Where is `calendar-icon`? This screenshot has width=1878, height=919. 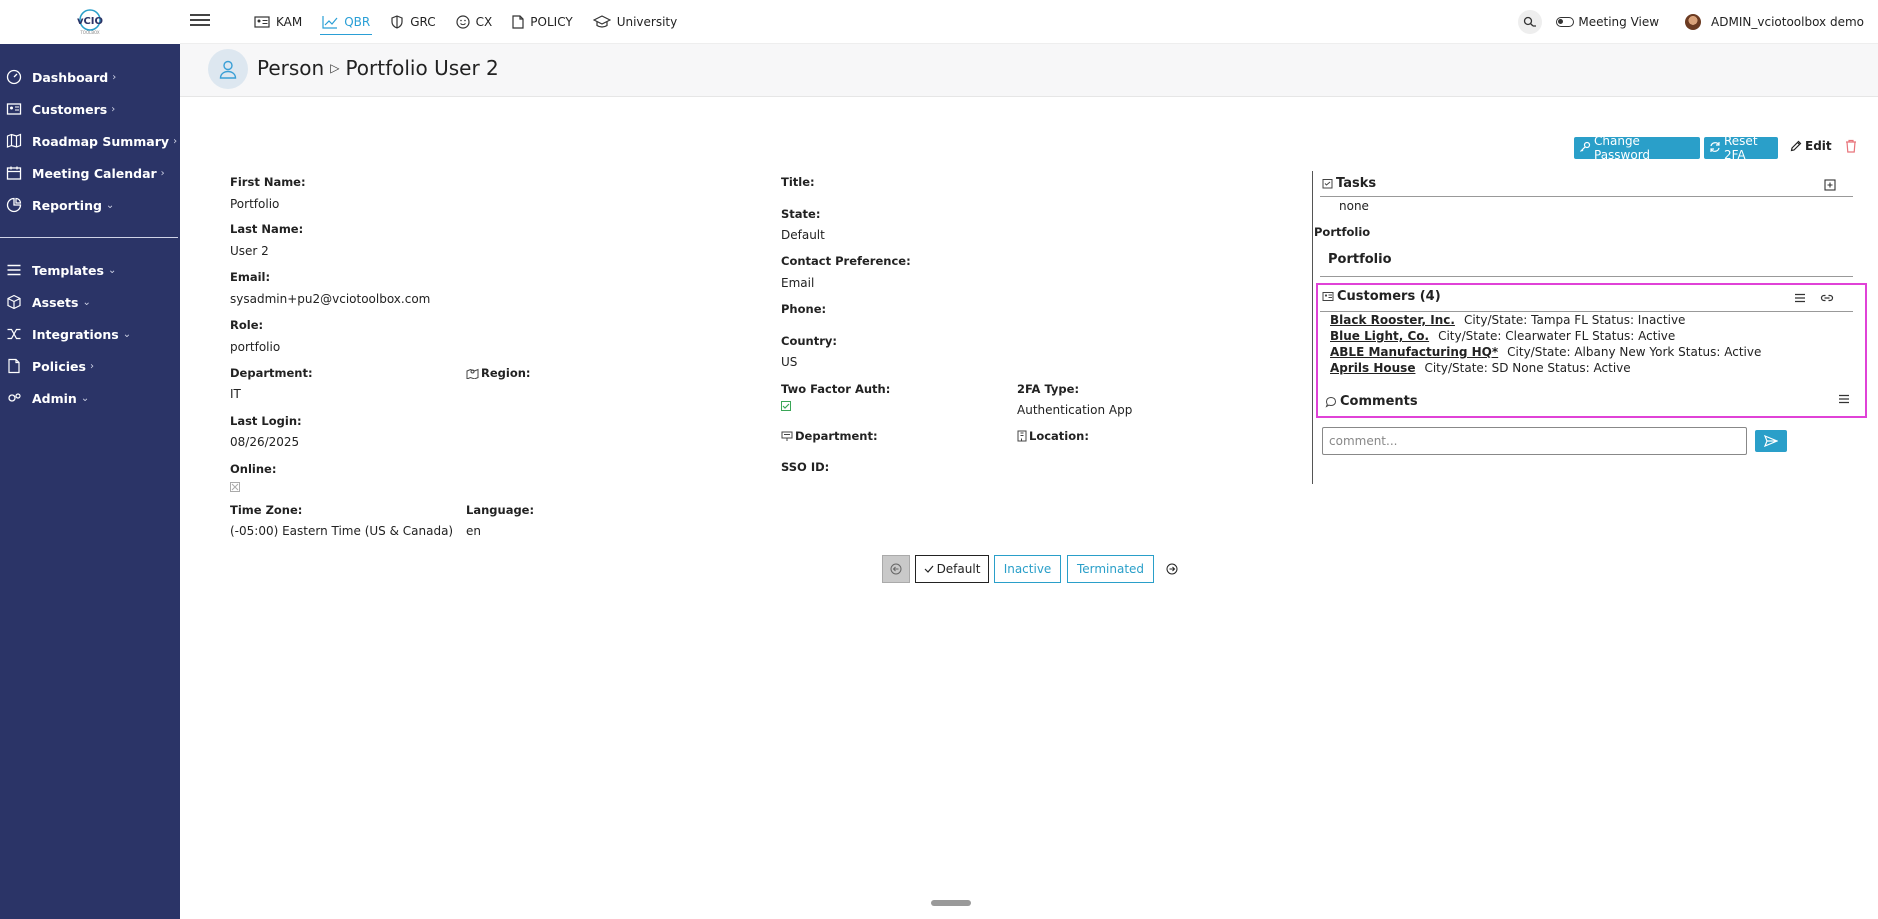 calendar-icon is located at coordinates (14, 173).